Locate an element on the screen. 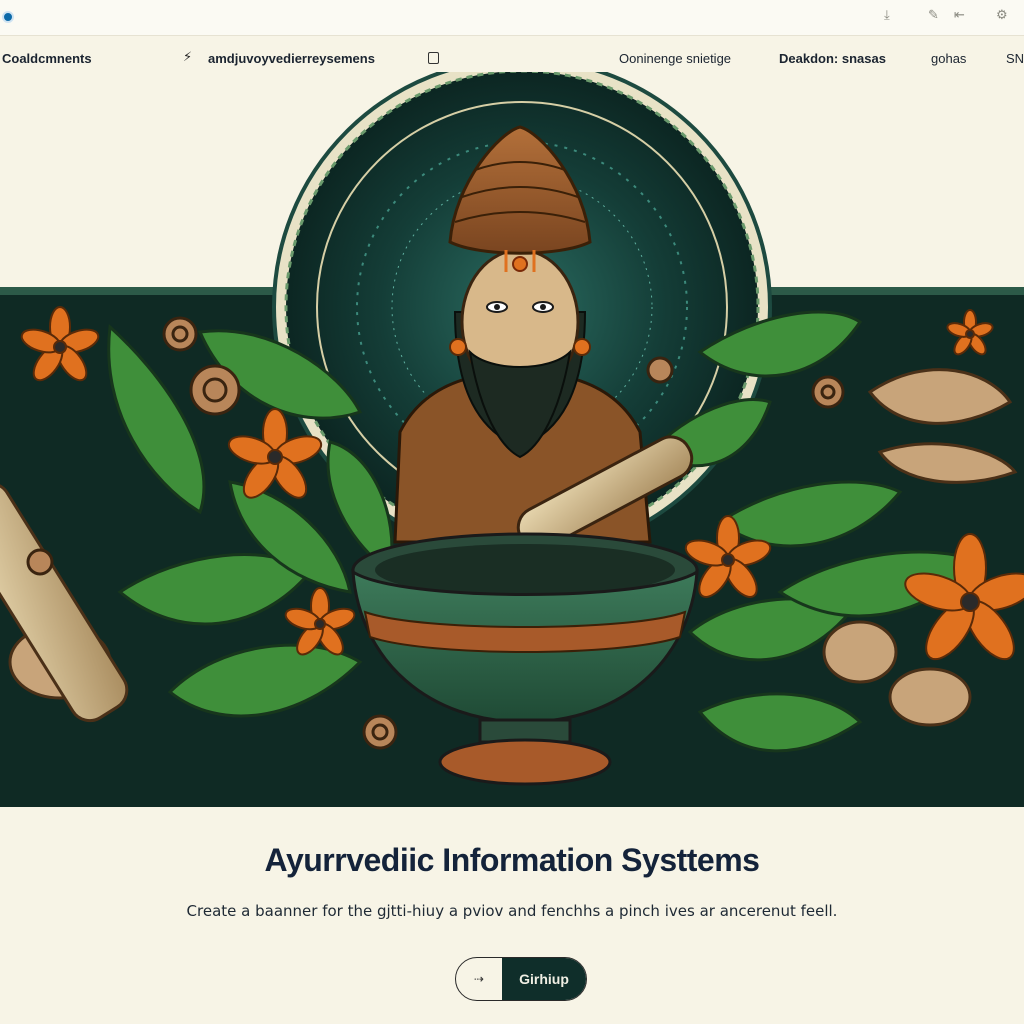  nav-link-2: Deakdon: snasas is located at coordinates (832, 58).